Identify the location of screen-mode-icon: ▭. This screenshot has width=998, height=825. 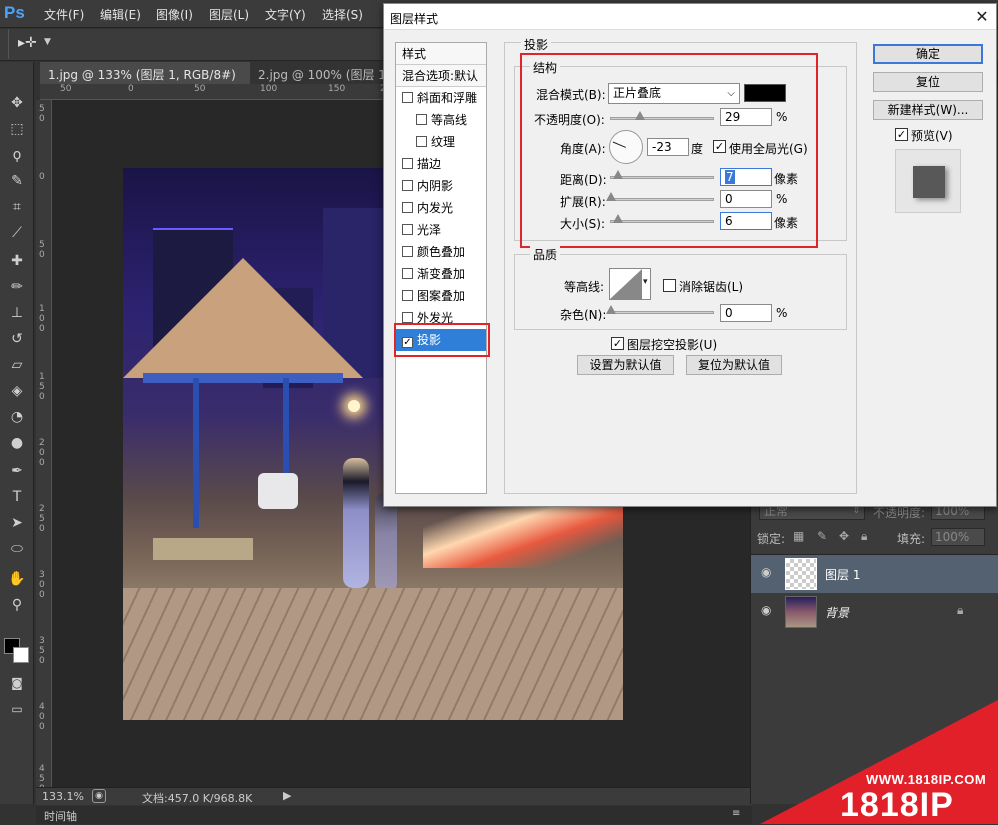
(17, 709).